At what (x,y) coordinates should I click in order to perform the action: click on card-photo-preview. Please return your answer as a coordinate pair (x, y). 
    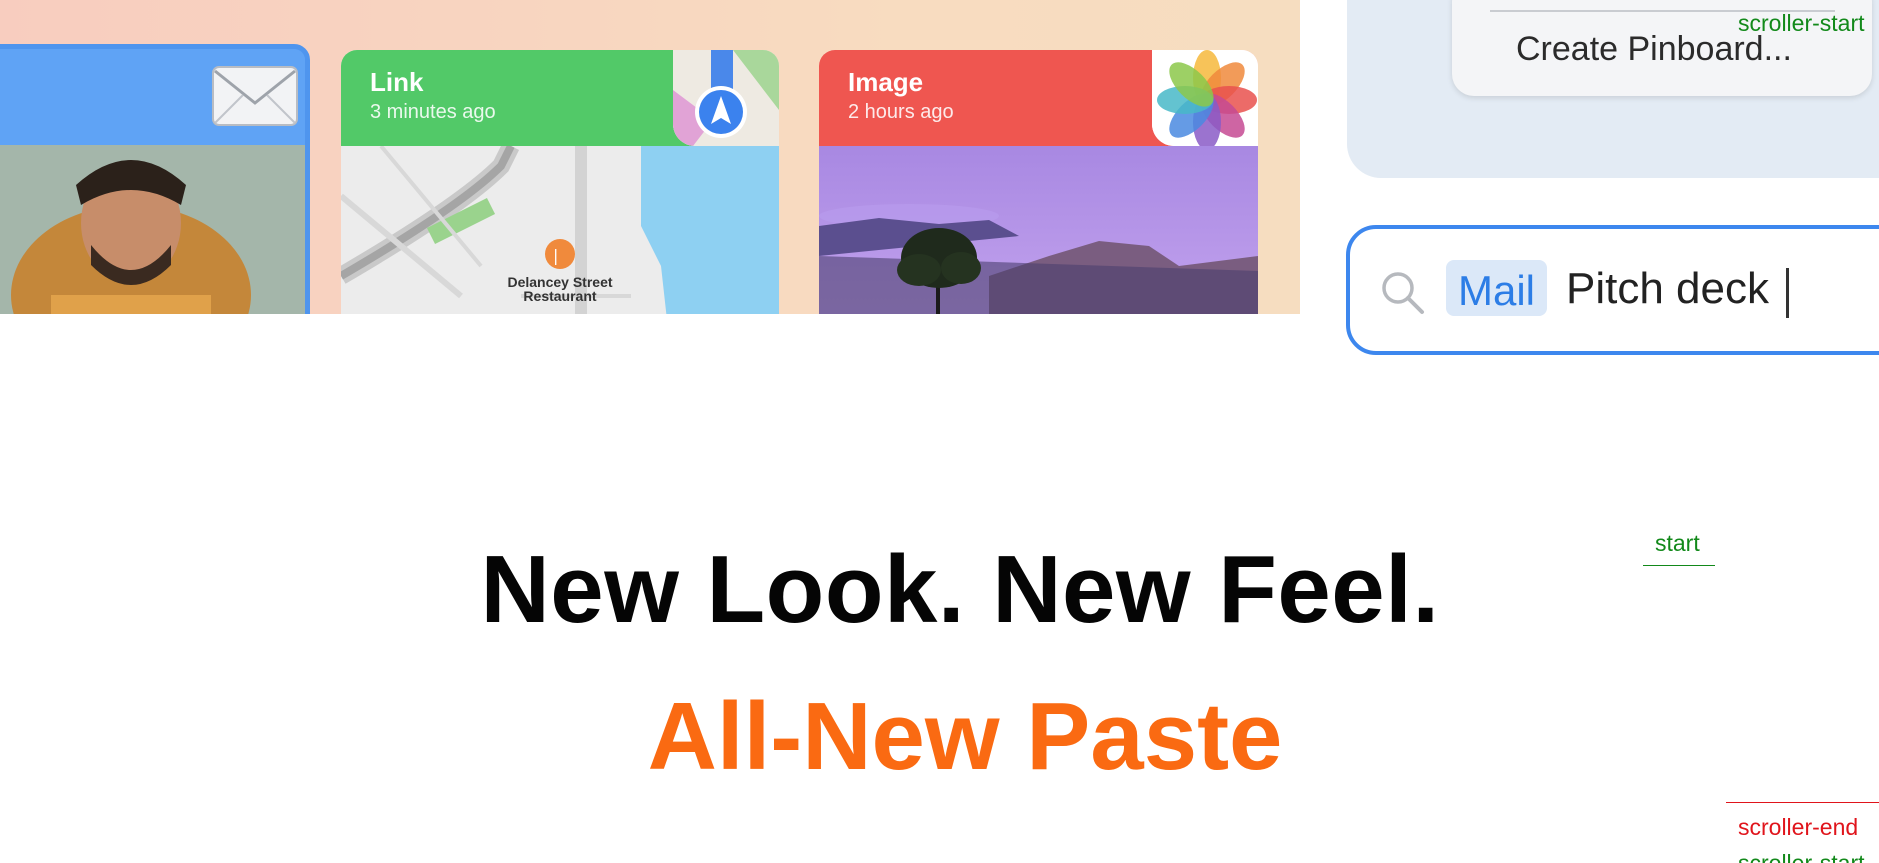
    Looking at the image, I should click on (1038, 230).